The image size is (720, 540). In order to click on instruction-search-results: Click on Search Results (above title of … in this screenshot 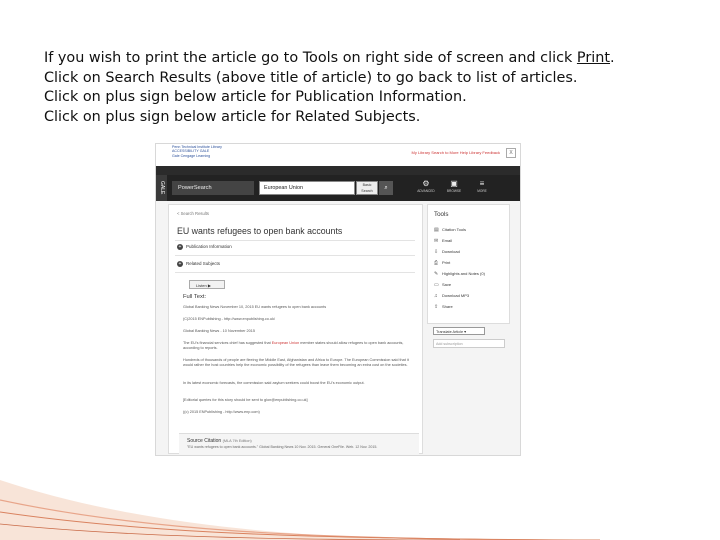, I will do `click(311, 77)`.